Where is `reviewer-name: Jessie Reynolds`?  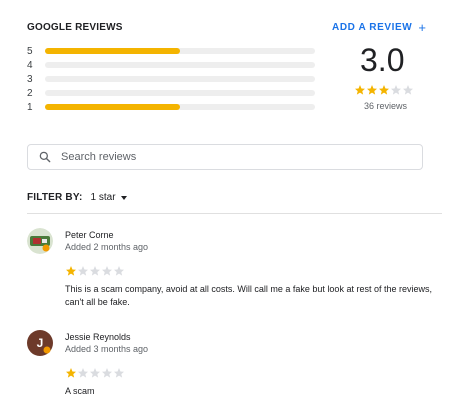 reviewer-name: Jessie Reynolds is located at coordinates (98, 337).